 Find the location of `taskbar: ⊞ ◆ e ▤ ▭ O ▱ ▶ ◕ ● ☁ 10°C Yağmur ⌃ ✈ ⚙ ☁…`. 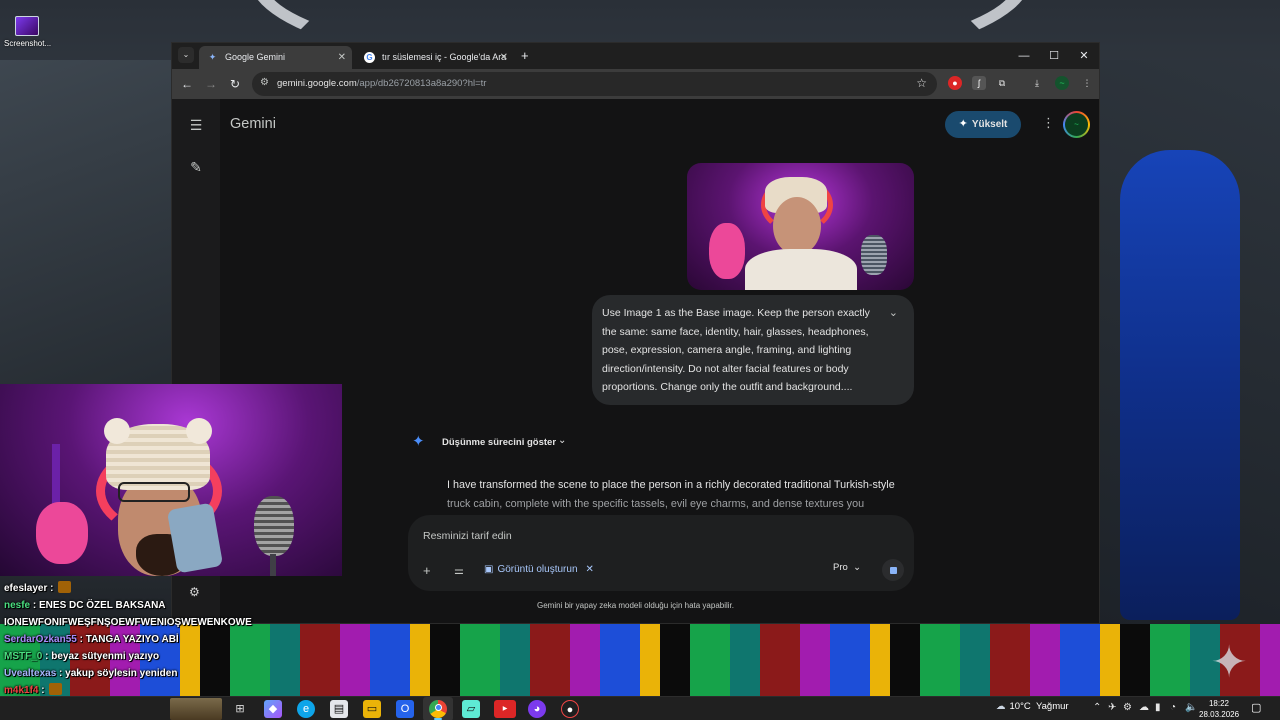

taskbar: ⊞ ◆ e ▤ ▭ O ▱ ▶ ◕ ● ☁ 10°C Yağmur ⌃ ✈ ⚙ ☁… is located at coordinates (640, 708).